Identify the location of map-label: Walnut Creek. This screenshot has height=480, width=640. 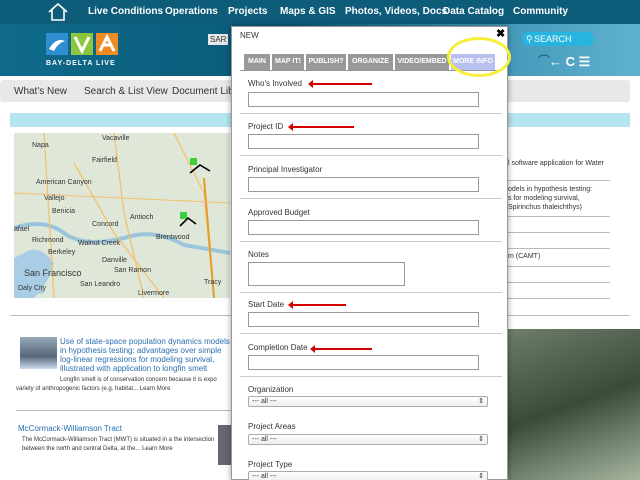
(99, 243).